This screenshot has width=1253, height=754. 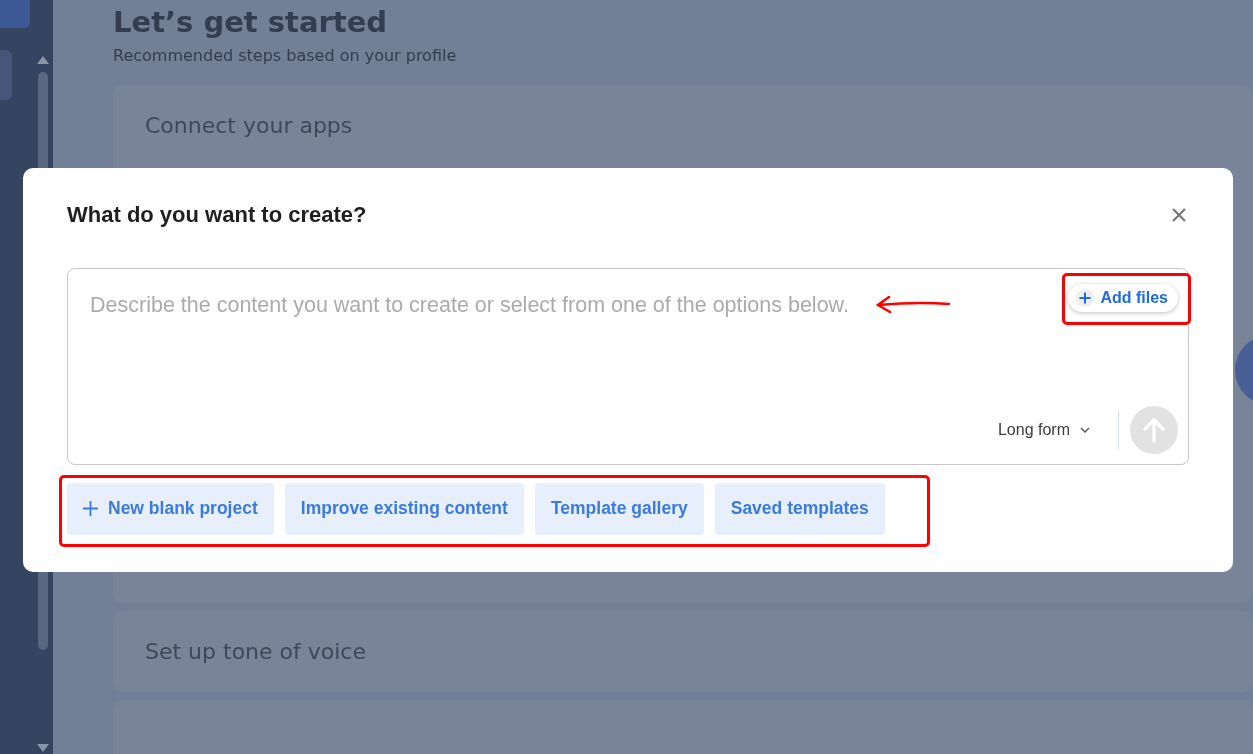 I want to click on arrow-up-icon, so click(x=1154, y=430).